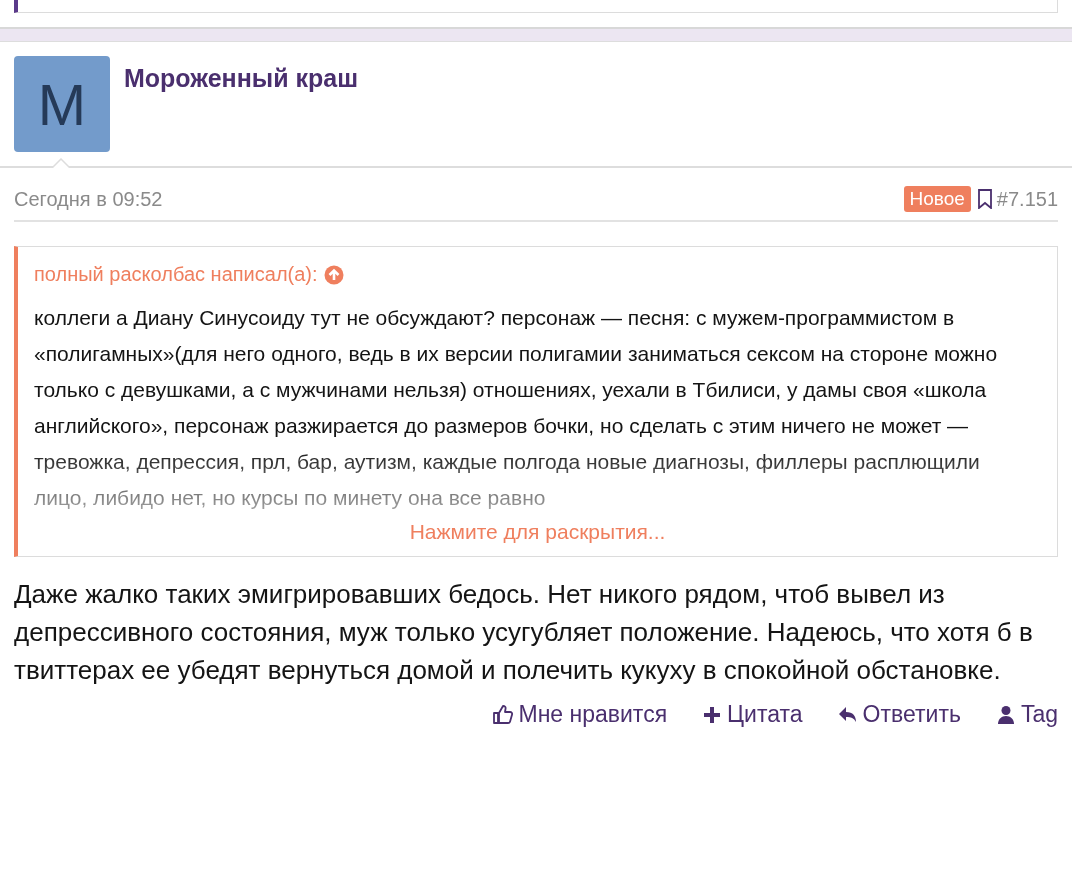 The height and width of the screenshot is (886, 1072). I want to click on message-text: Даже жалко таких эмигрировавших бедось. Нет никого рядом, чтоб вывел из депрессивного состояния, муж только усугубляет положение. Надеюсь, что хотя б в твиттерах ее убедят вернуться домой и полечить кукуху в спокойной обстановке., so click(524, 632).